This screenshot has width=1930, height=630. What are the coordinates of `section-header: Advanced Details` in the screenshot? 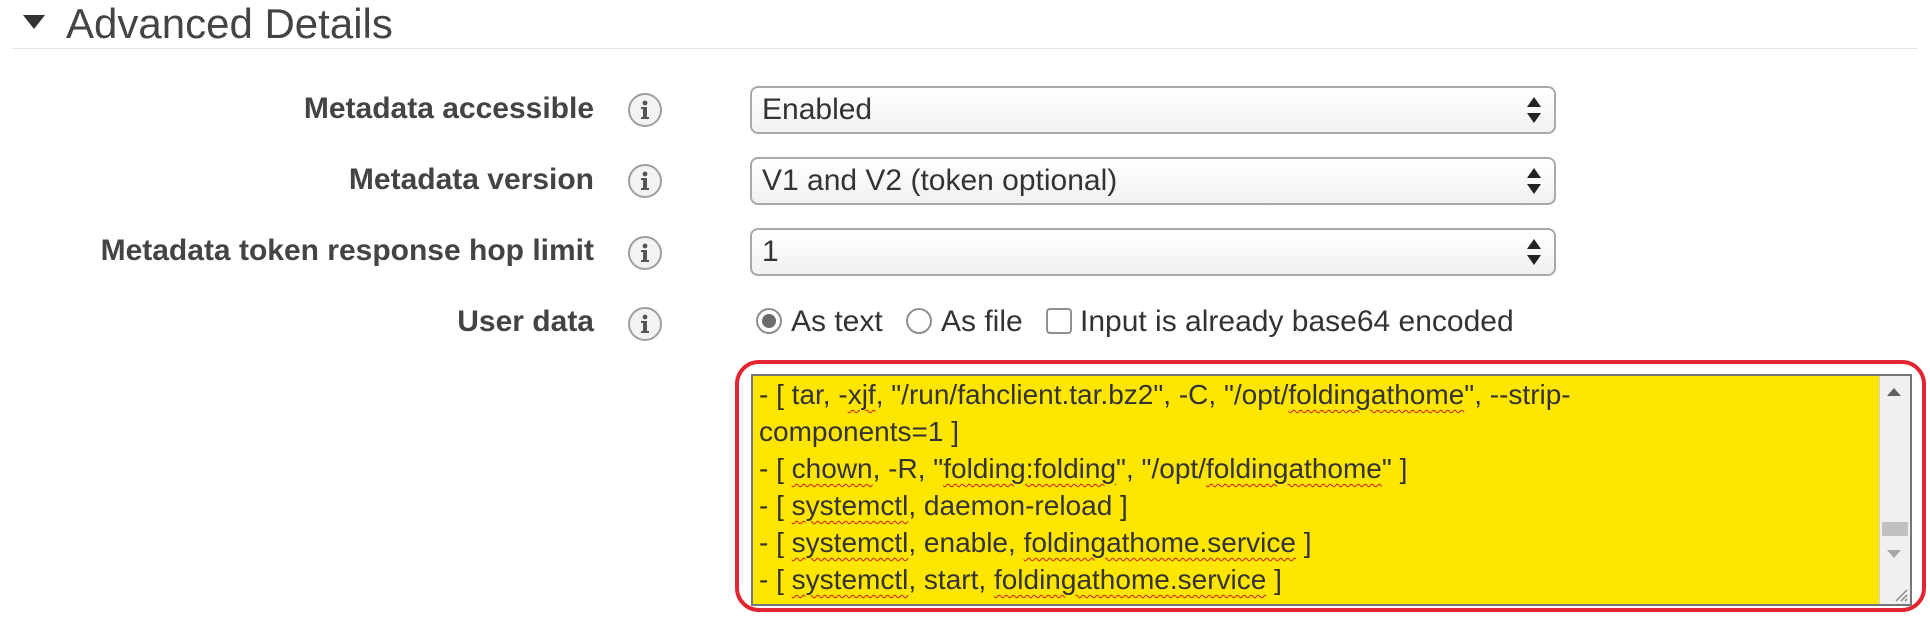 It's located at (965, 24).